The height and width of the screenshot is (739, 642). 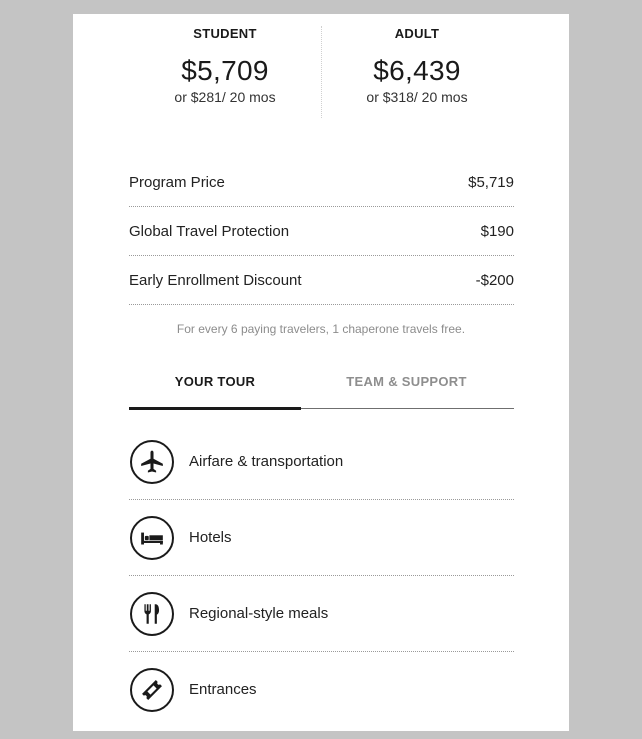 I want to click on adult-label: ADULT, so click(x=417, y=33).